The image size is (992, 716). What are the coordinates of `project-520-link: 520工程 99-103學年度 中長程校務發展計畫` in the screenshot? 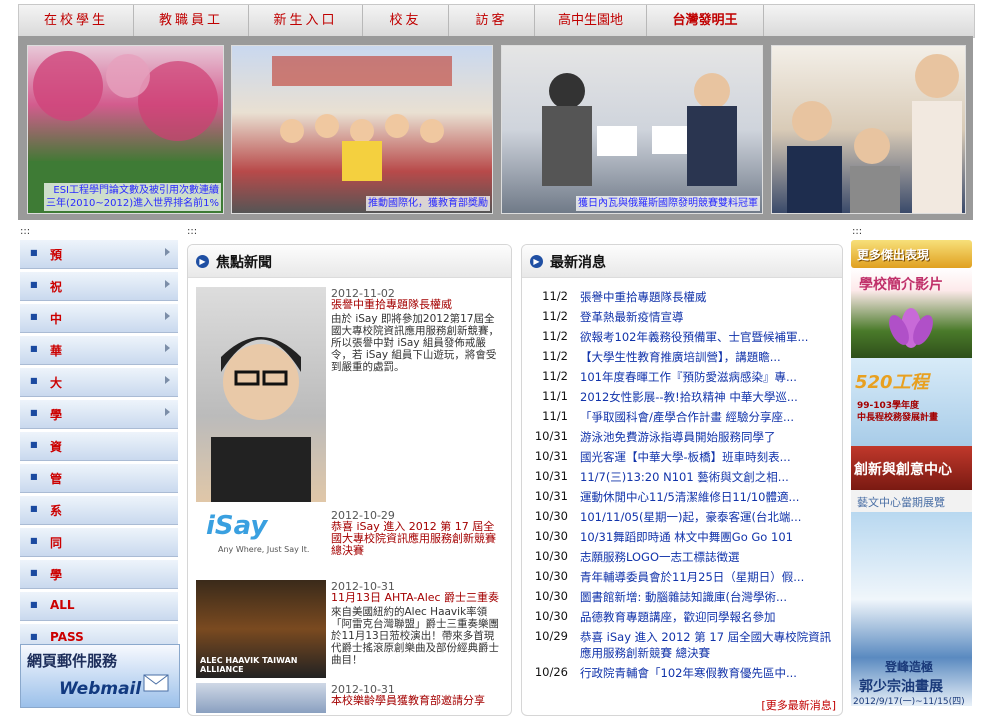 It's located at (911, 402).